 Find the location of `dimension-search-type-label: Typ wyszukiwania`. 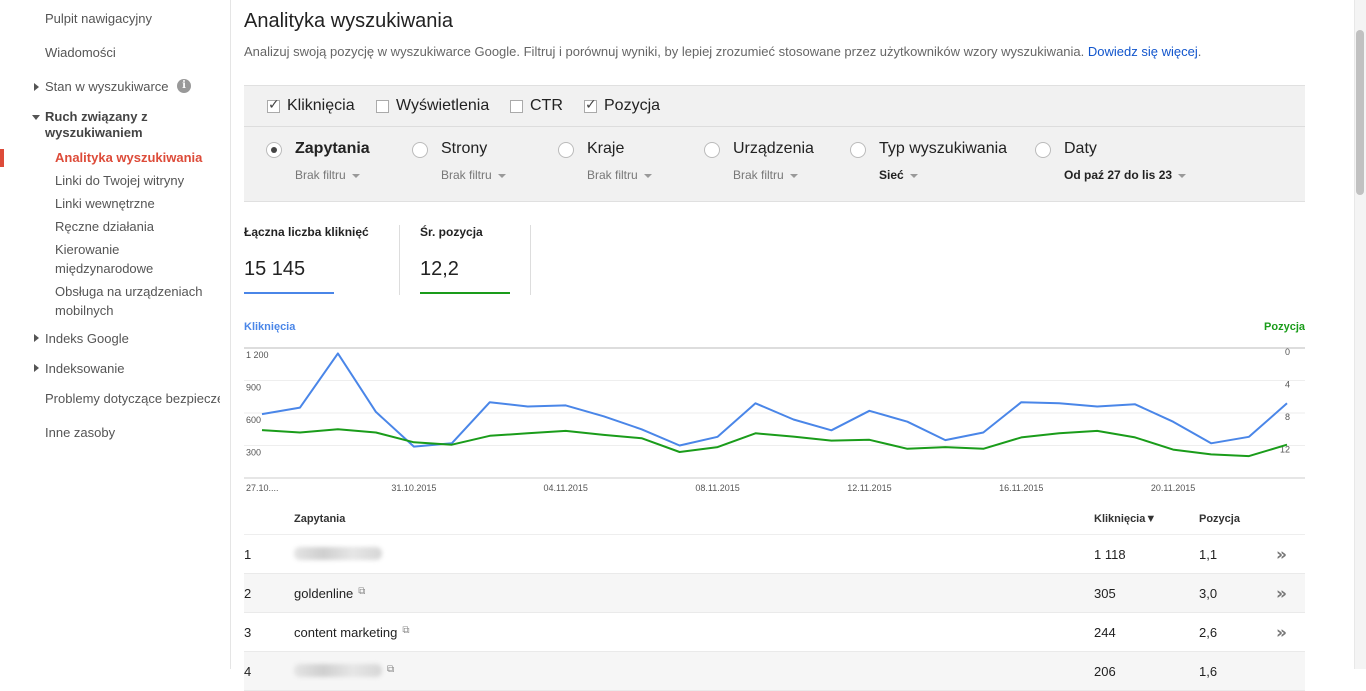

dimension-search-type-label: Typ wyszukiwania is located at coordinates (943, 149).